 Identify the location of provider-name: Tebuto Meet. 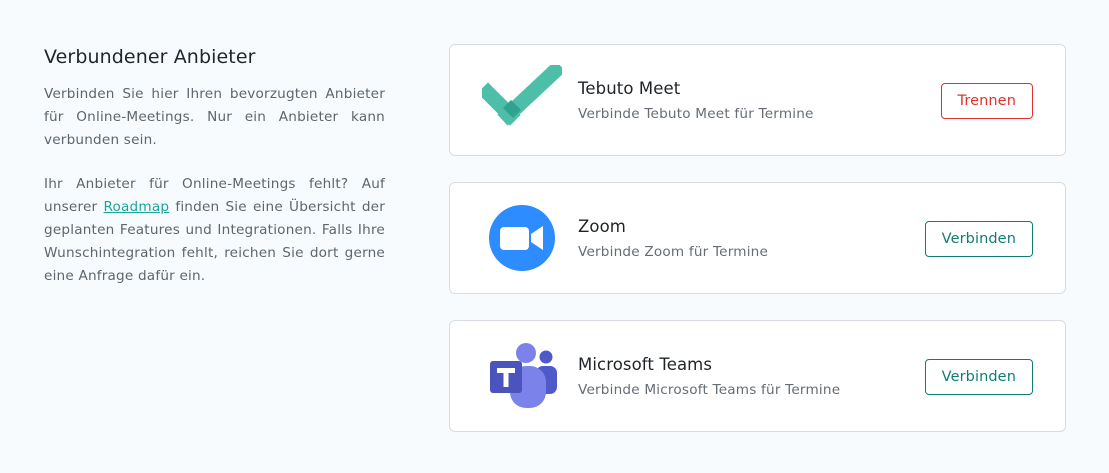
(629, 88).